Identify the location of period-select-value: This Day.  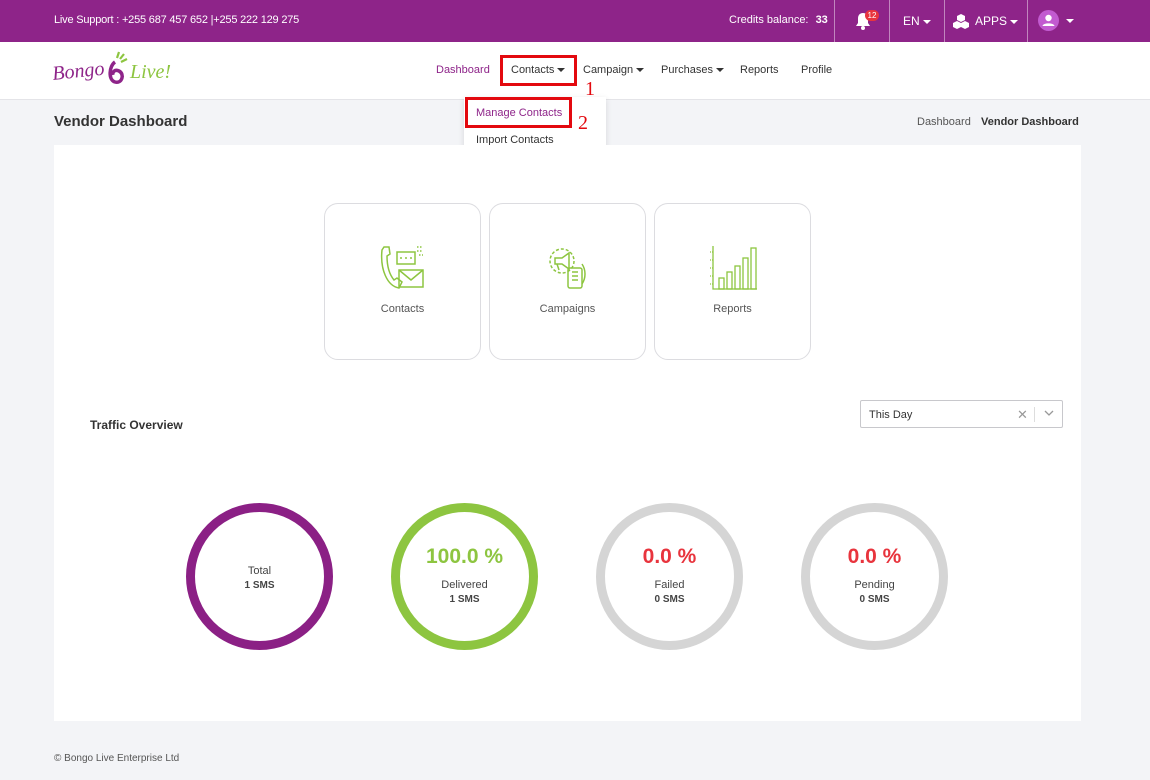
(891, 415).